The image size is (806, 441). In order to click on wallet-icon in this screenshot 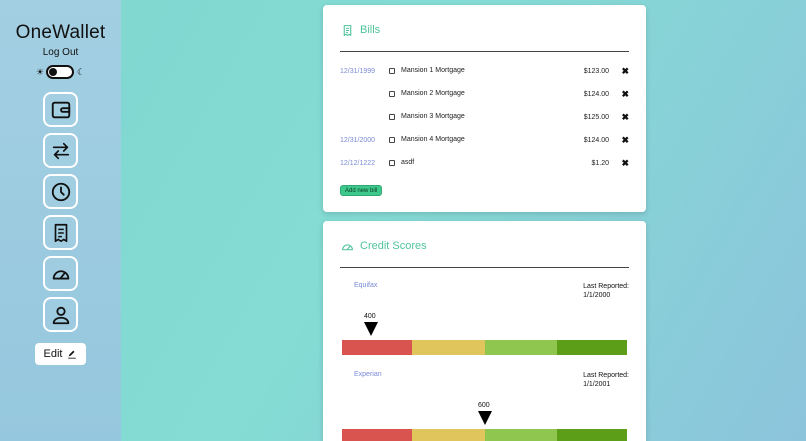, I will do `click(60, 109)`.